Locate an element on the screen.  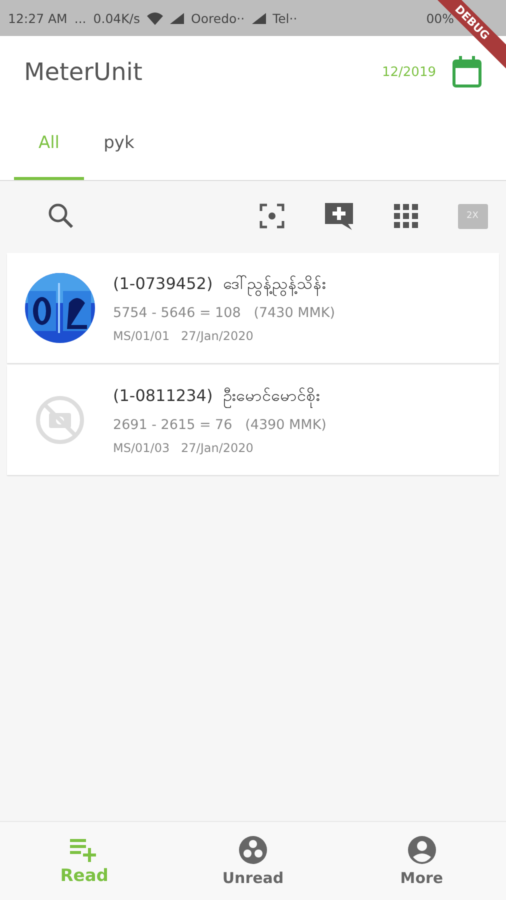
wifi-icon is located at coordinates (155, 18).